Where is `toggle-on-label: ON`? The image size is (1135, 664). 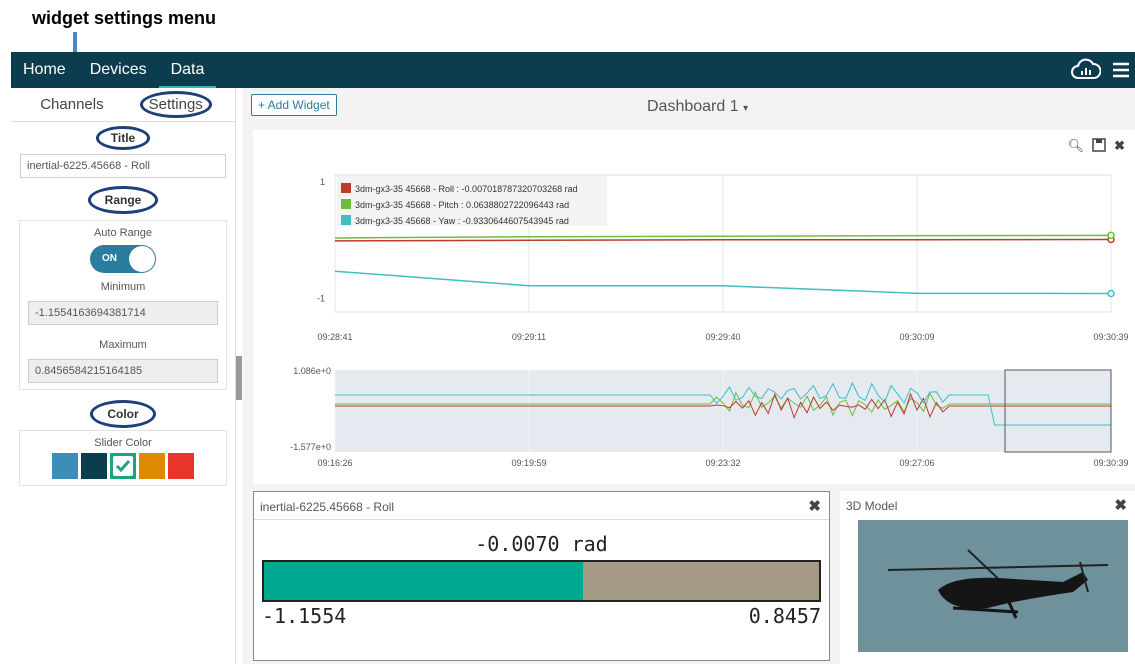 toggle-on-label: ON is located at coordinates (109, 258).